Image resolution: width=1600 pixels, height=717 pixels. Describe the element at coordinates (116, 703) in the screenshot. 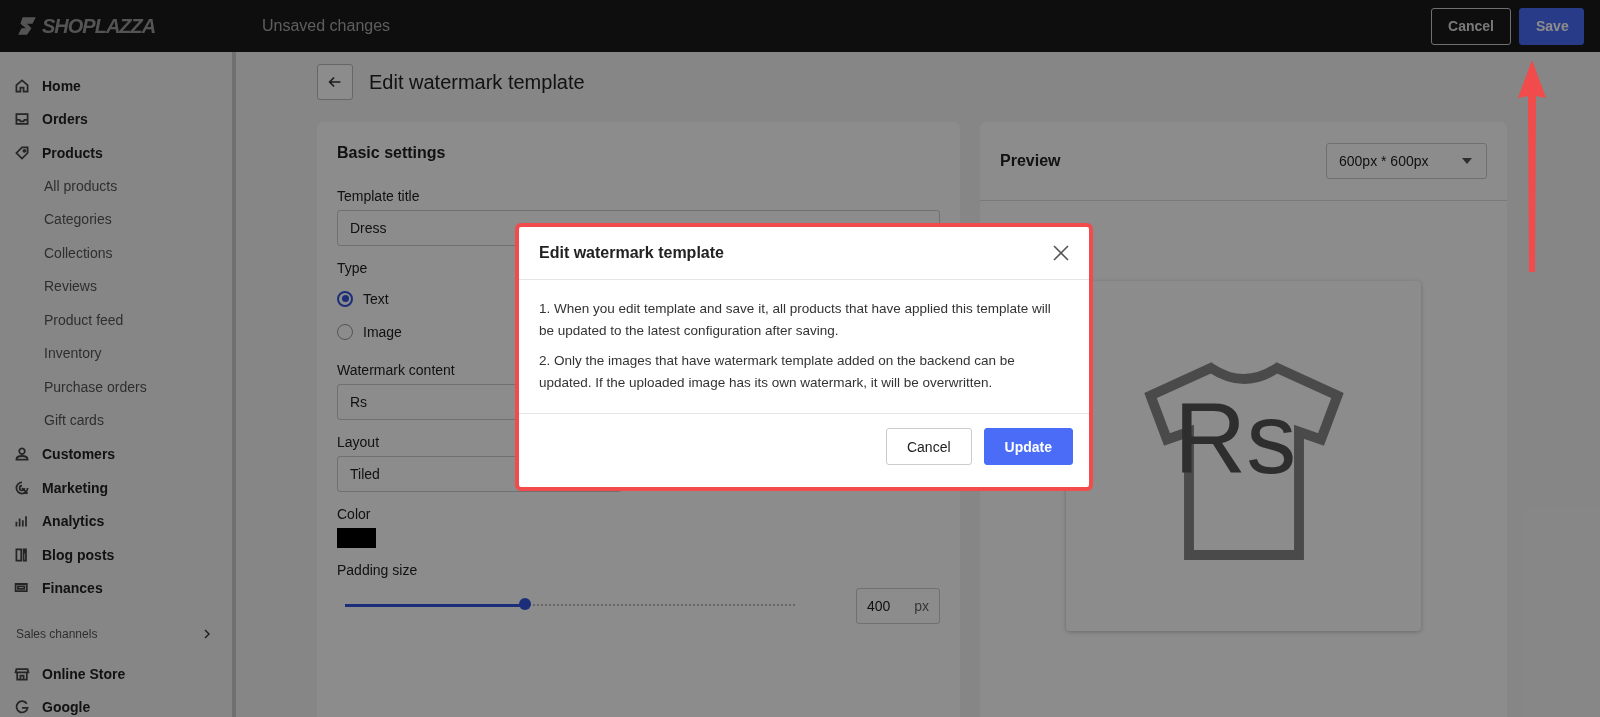

I see `nav-item: Google` at that location.